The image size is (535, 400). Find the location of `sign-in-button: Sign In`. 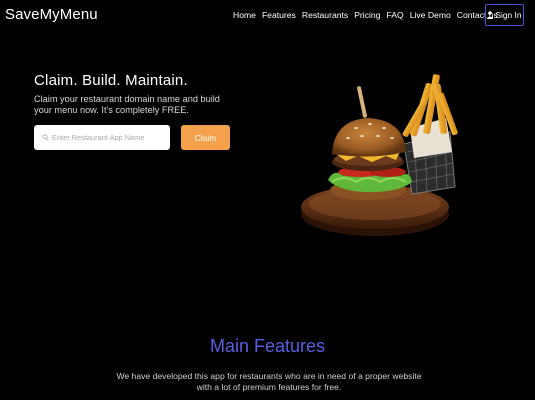

sign-in-button: Sign In is located at coordinates (504, 15).